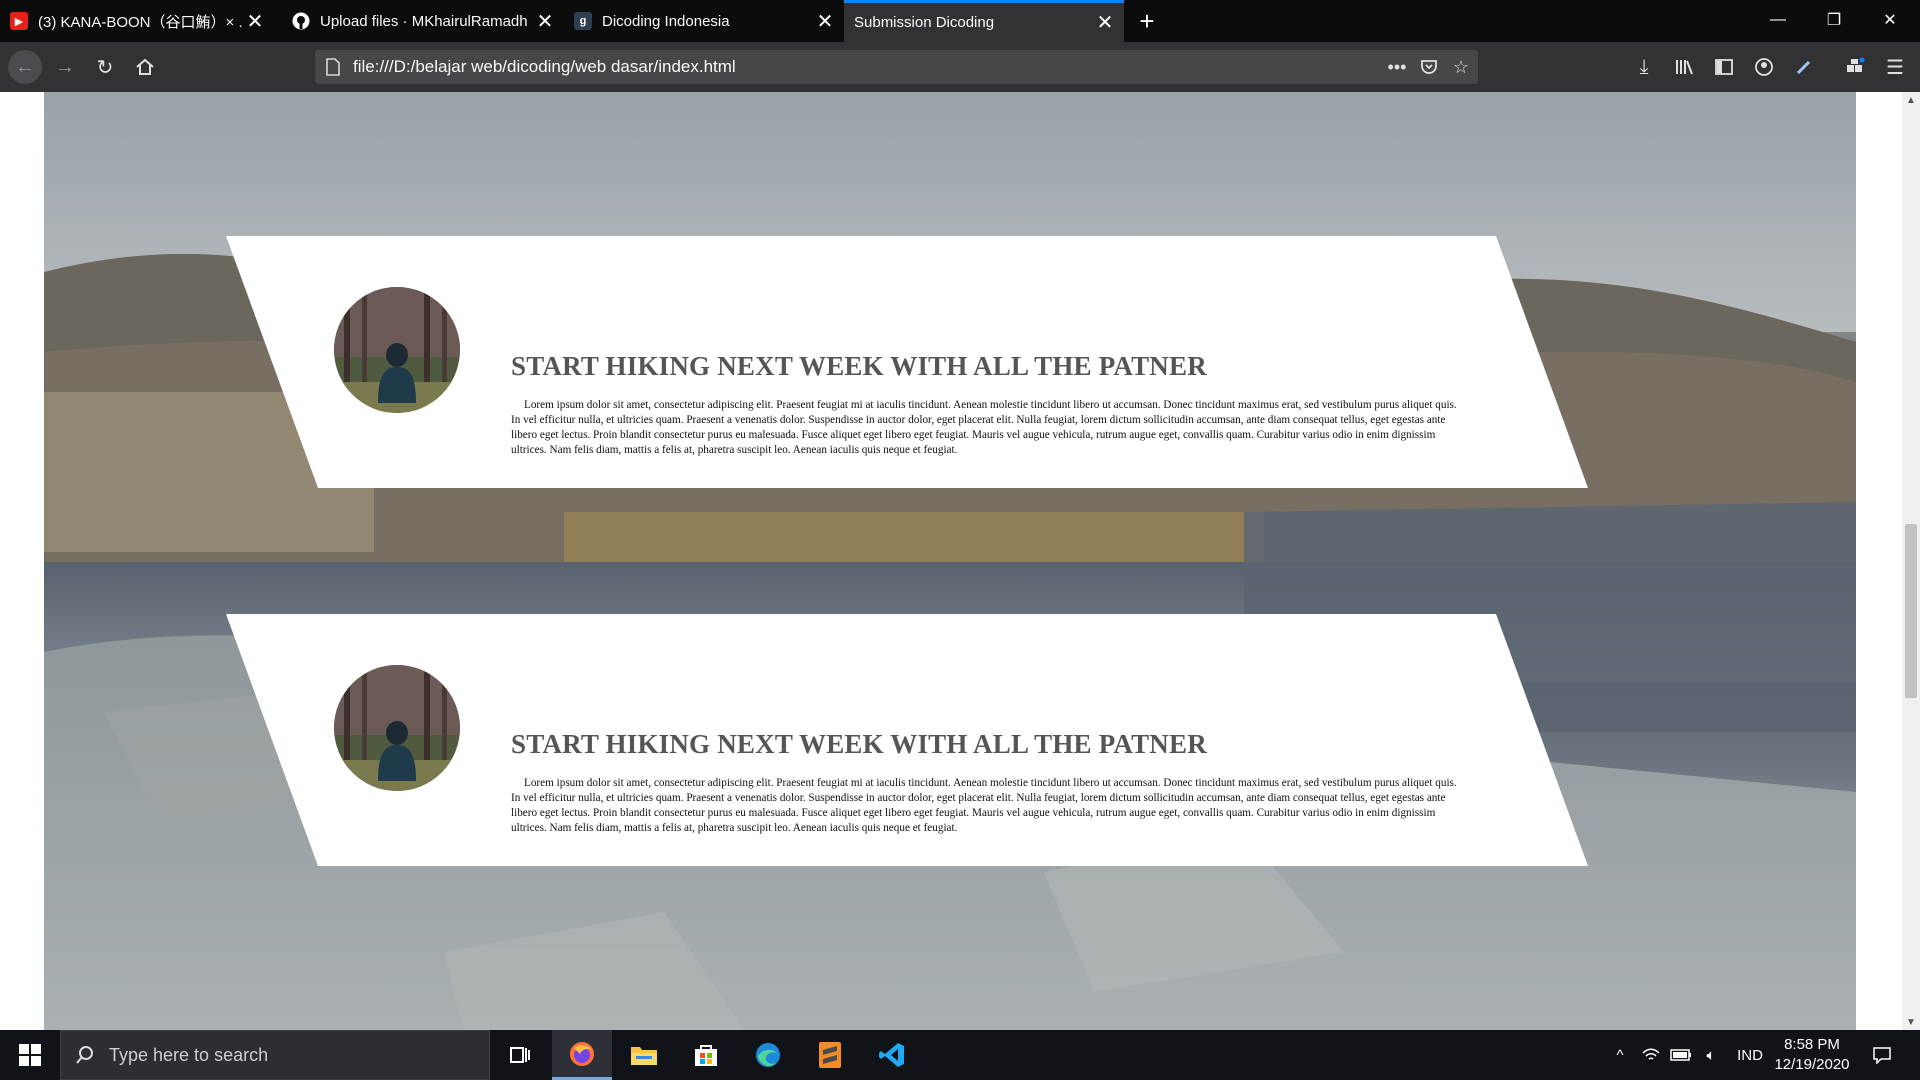 The width and height of the screenshot is (1920, 1080). What do you see at coordinates (768, 1055) in the screenshot?
I see `edge-icon` at bounding box center [768, 1055].